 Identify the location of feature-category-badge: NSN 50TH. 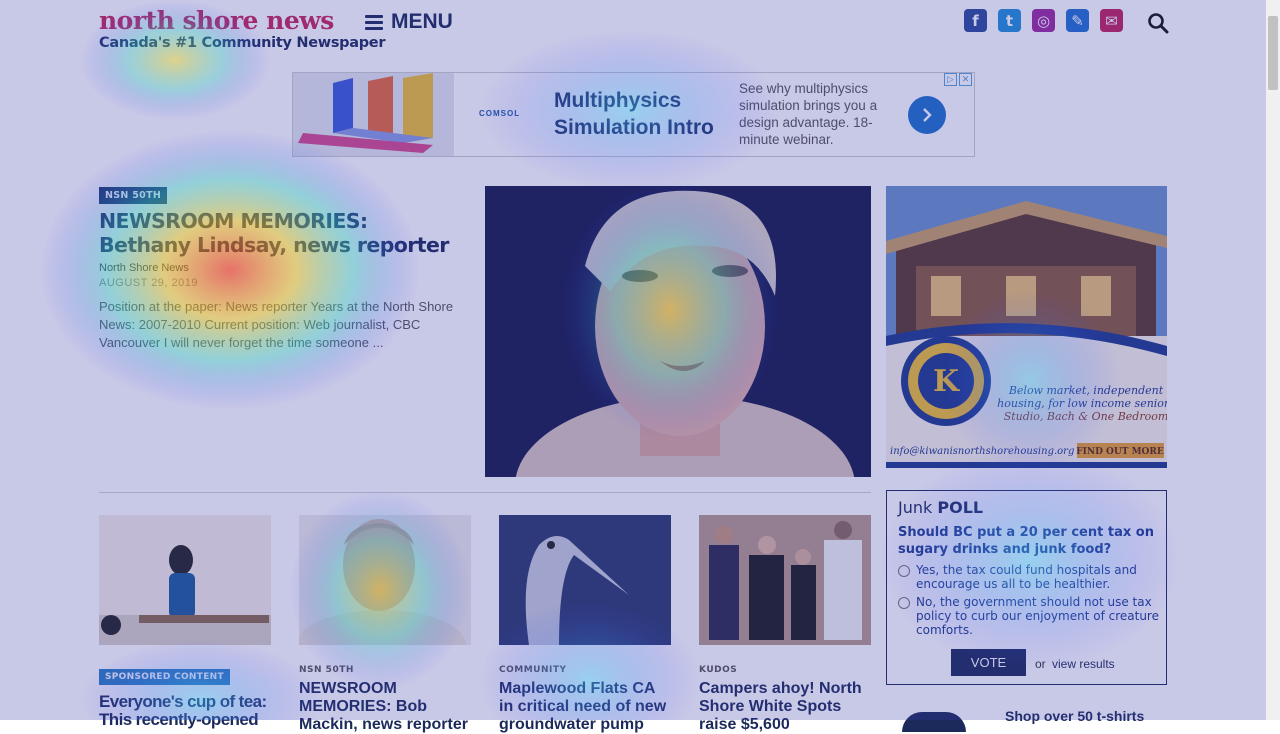
(133, 195).